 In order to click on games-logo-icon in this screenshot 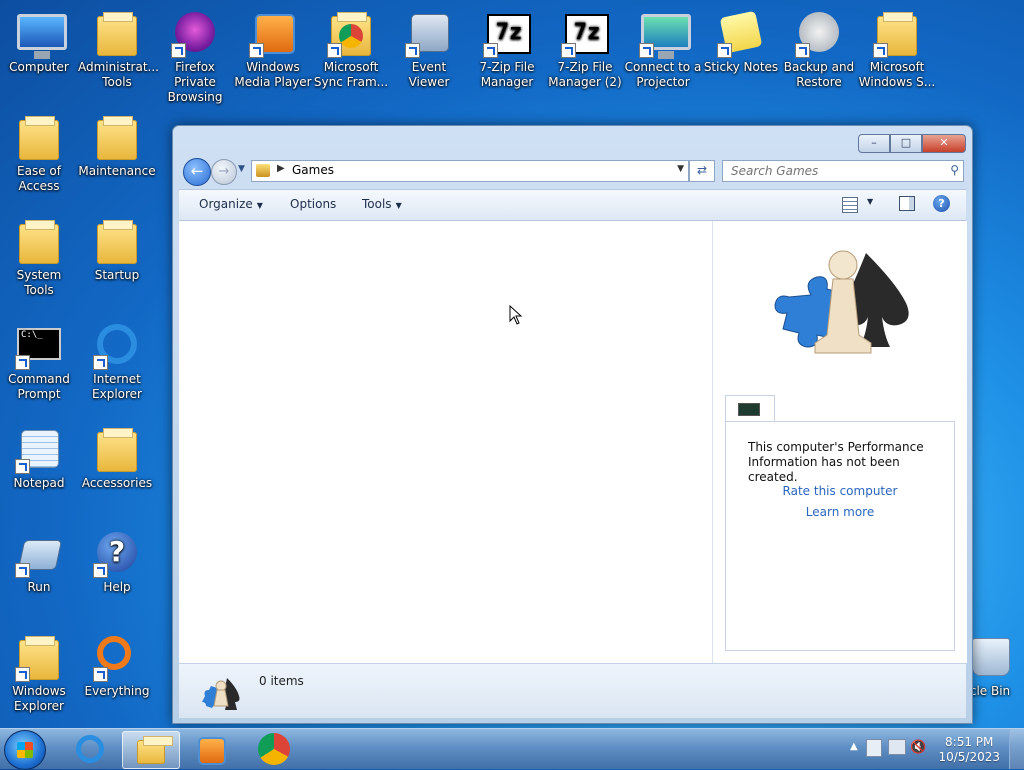, I will do `click(841, 302)`.